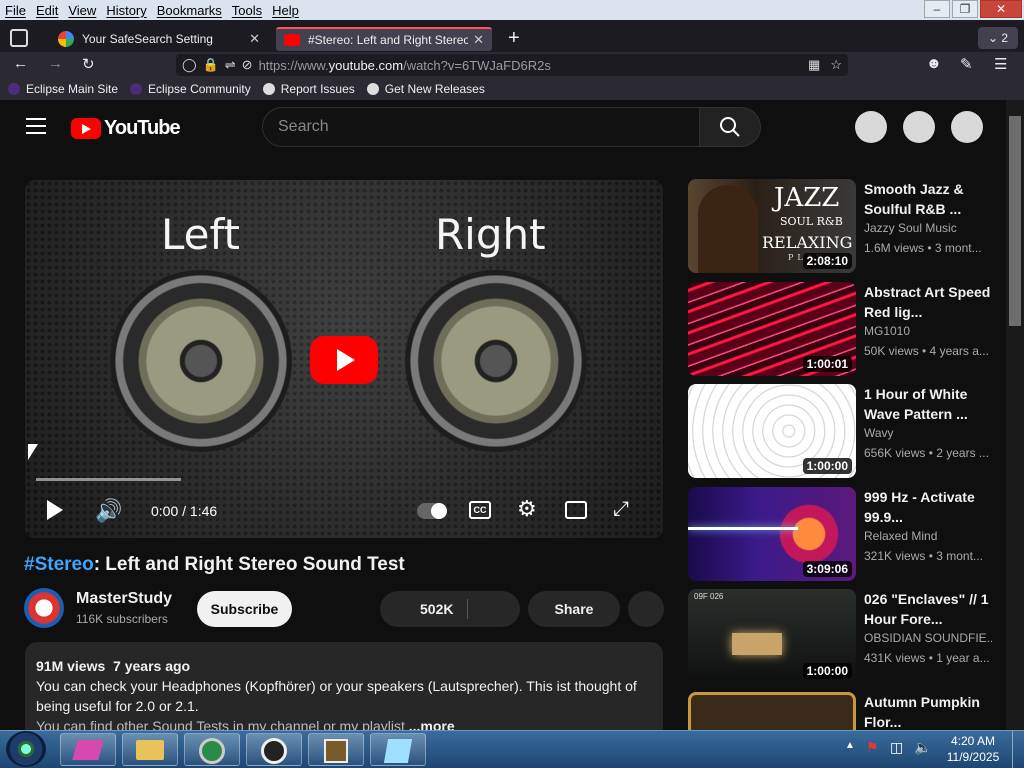 The image size is (1024, 768). I want to click on scrollbar-thumb, so click(1015, 221).